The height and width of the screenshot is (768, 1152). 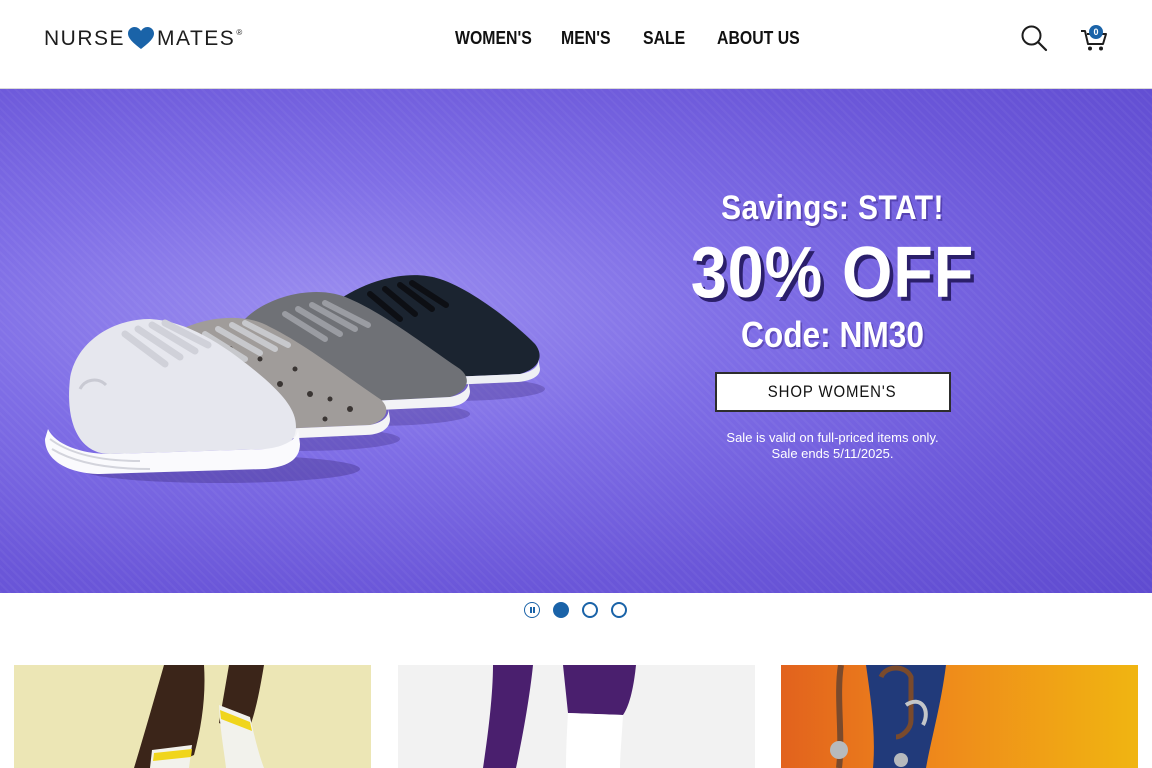 What do you see at coordinates (196, 38) in the screenshot?
I see `logo-text-right: MATES` at bounding box center [196, 38].